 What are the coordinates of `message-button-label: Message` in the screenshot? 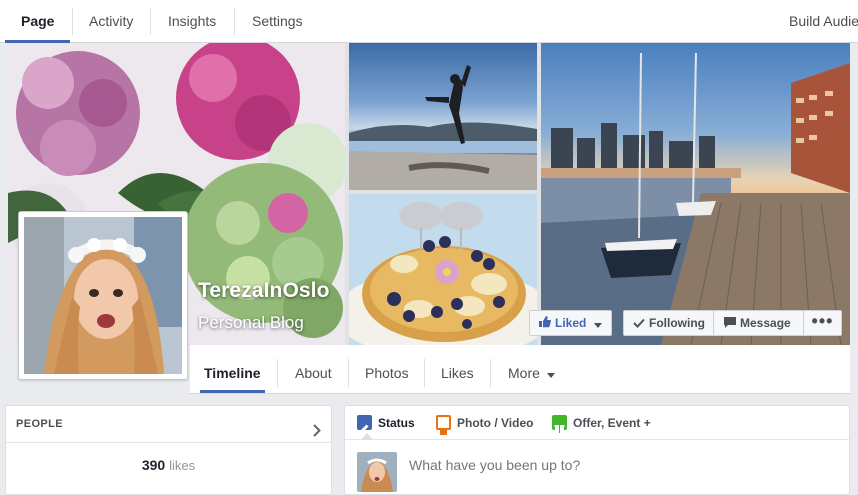 It's located at (765, 323).